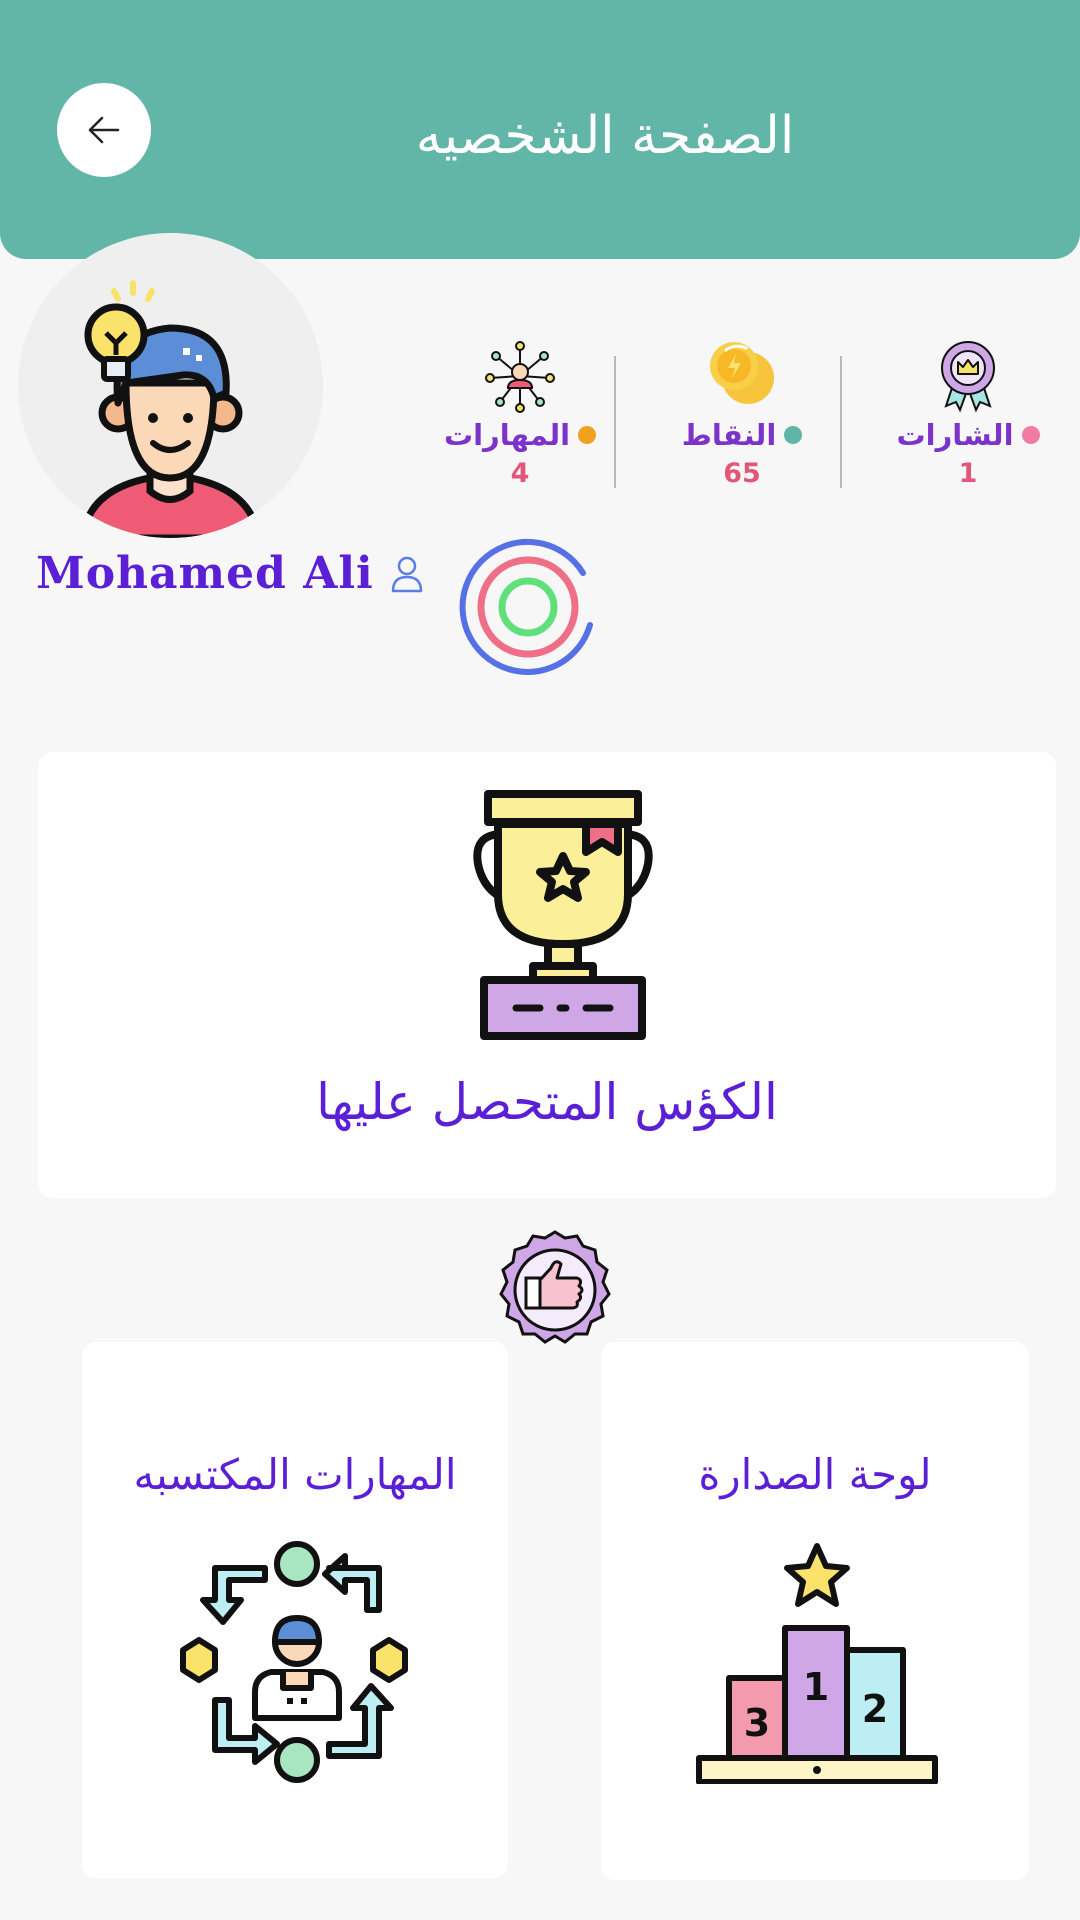 The height and width of the screenshot is (1920, 1080). I want to click on stat-skills-label: المهارات, so click(520, 435).